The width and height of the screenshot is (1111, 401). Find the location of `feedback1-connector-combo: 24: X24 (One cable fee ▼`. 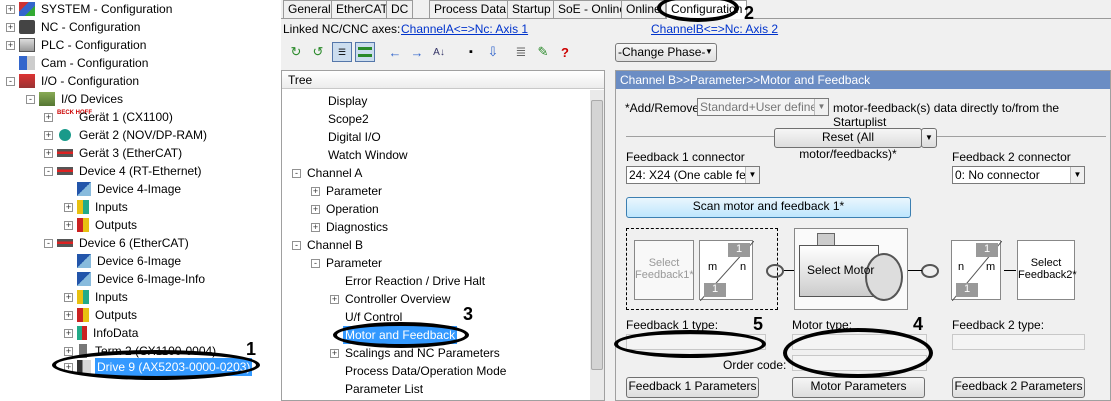

feedback1-connector-combo: 24: X24 (One cable fee ▼ is located at coordinates (693, 175).